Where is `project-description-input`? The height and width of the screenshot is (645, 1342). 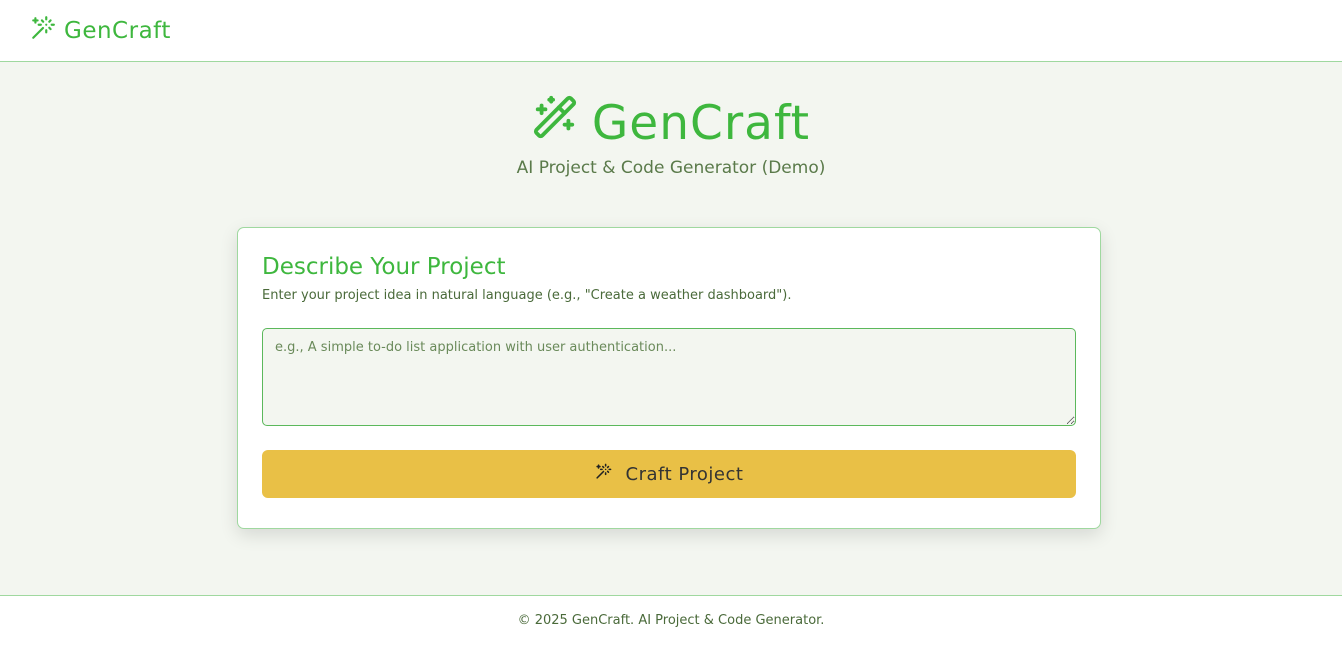
project-description-input is located at coordinates (669, 377).